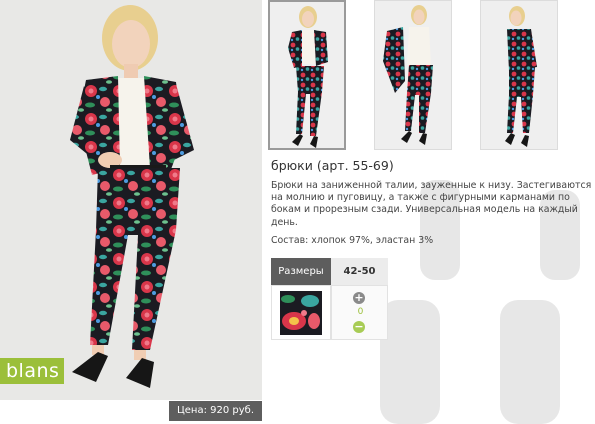  What do you see at coordinates (359, 327) in the screenshot?
I see `decrease-button: −` at bounding box center [359, 327].